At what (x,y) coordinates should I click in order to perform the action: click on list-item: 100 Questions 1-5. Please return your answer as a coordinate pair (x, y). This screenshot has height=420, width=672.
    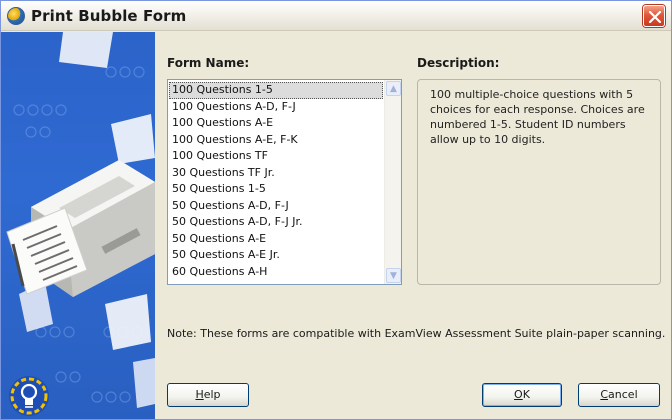
    Looking at the image, I should click on (276, 90).